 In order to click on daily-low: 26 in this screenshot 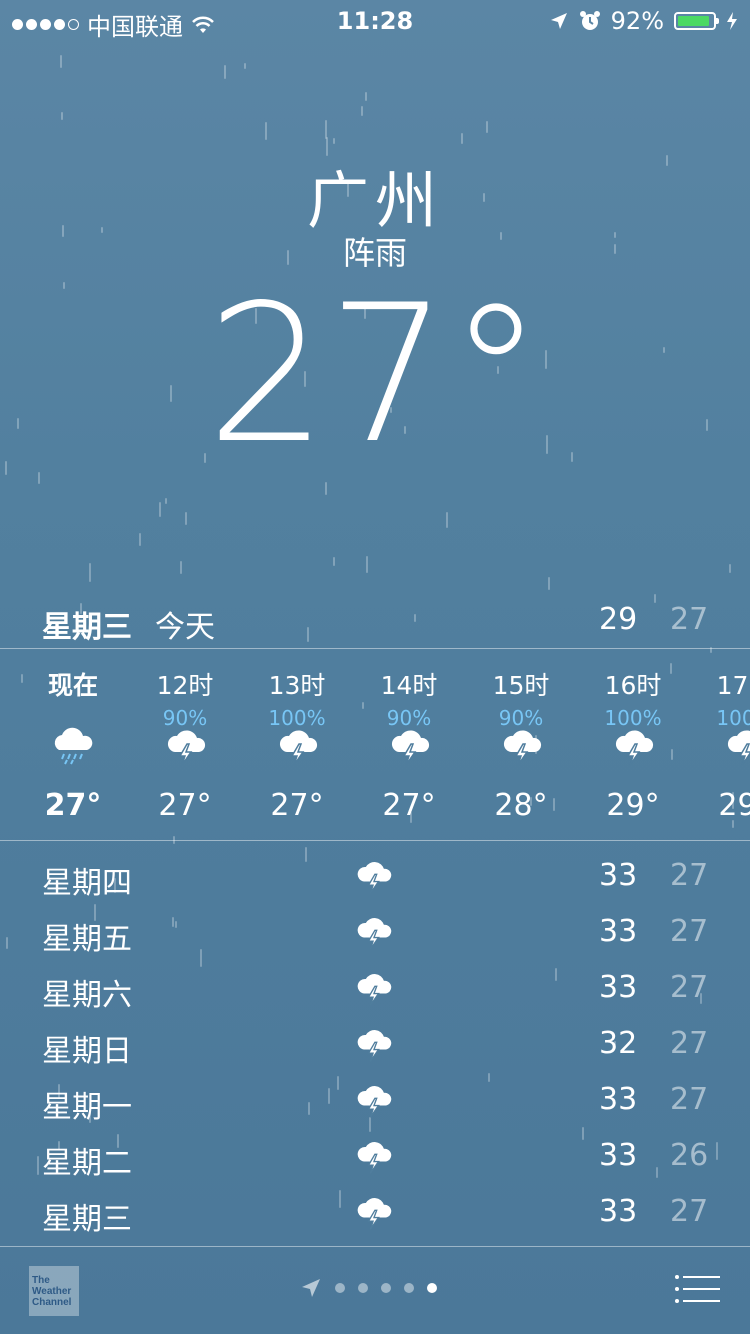, I will do `click(689, 1155)`.